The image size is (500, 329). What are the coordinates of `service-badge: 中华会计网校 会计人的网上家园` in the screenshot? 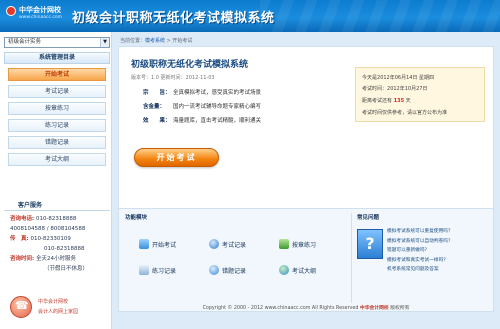 It's located at (58, 309).